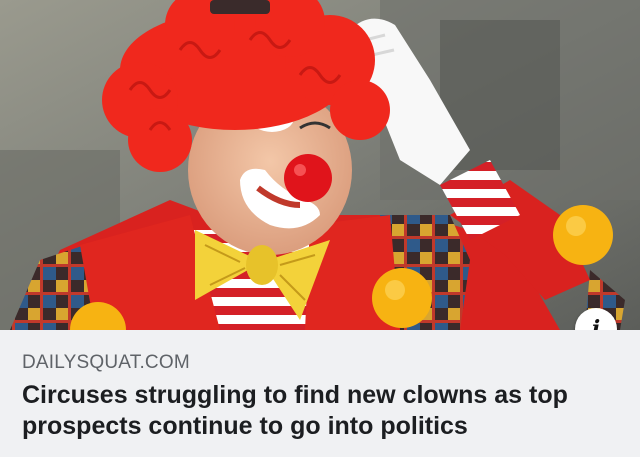 The width and height of the screenshot is (640, 457). What do you see at coordinates (106, 363) in the screenshot?
I see `source-domain: DAILYSQUAT.COM` at bounding box center [106, 363].